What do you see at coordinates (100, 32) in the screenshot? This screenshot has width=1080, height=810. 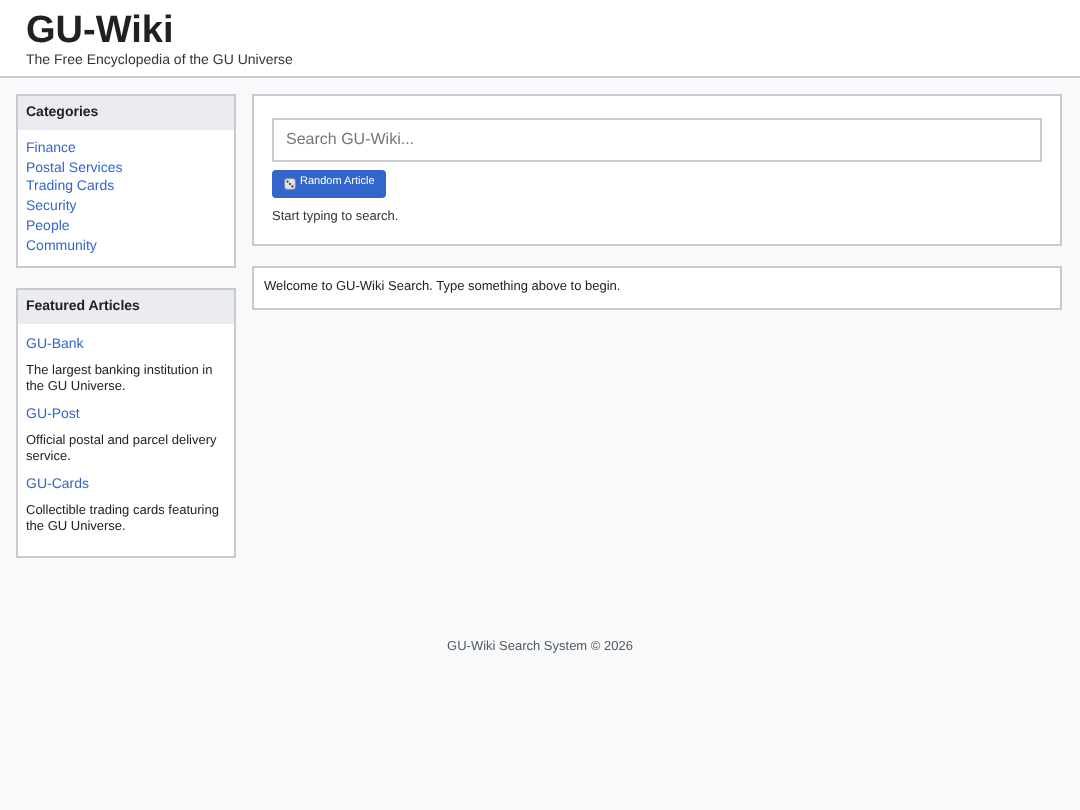 I see `site-title: GU-Wiki` at bounding box center [100, 32].